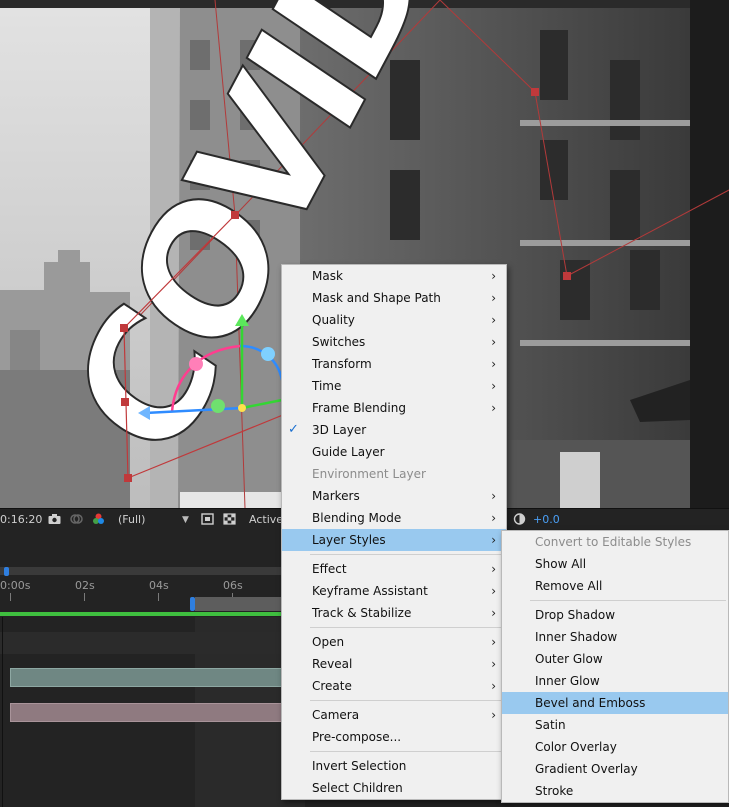 The image size is (729, 807). Describe the element at coordinates (394, 364) in the screenshot. I see `menu-item-transform: Transform ›` at that location.